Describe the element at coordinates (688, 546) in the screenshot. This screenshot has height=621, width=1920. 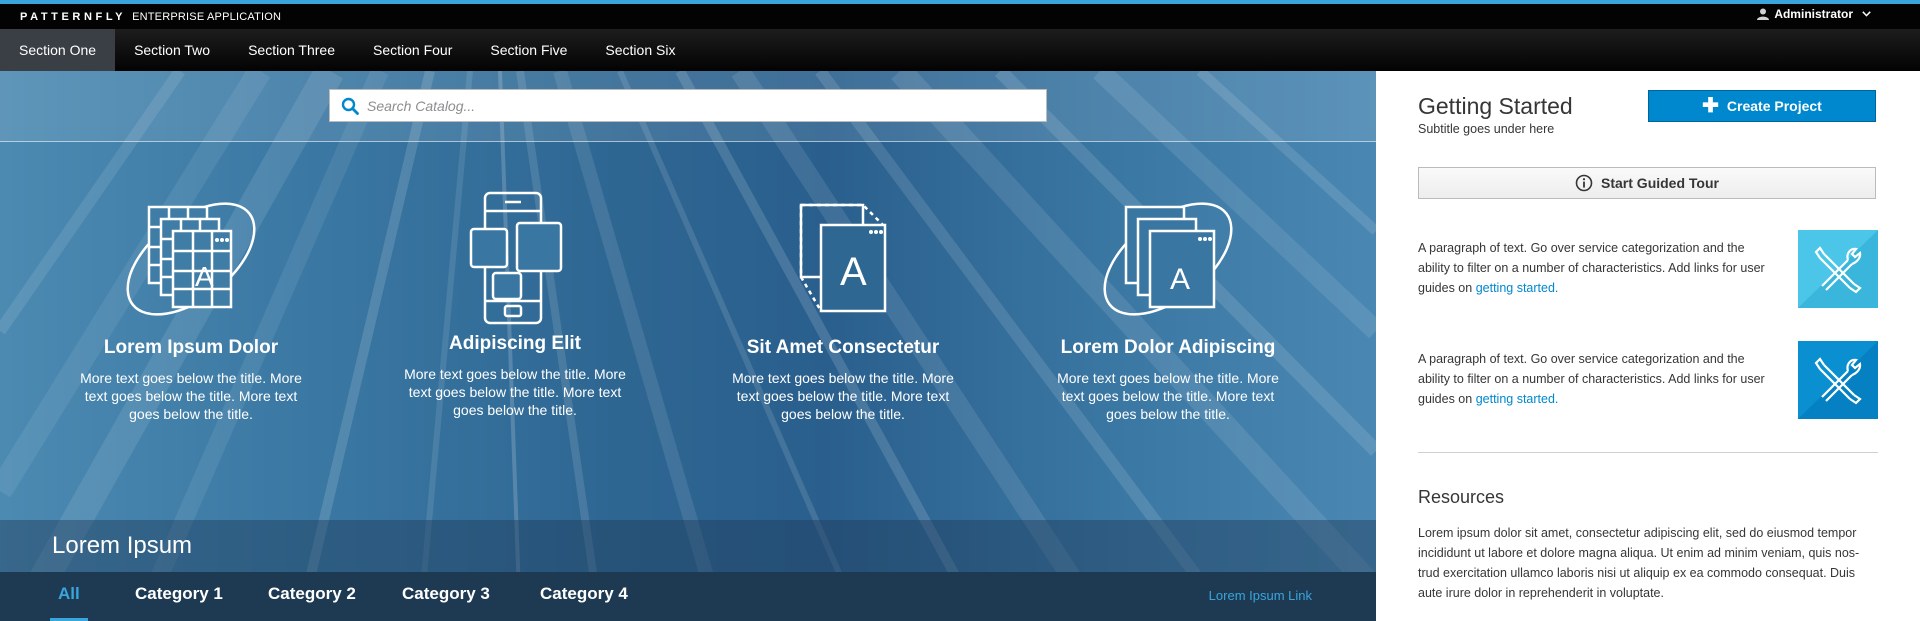
I see `lorem-ipsum-band: Lorem Ipsum` at that location.